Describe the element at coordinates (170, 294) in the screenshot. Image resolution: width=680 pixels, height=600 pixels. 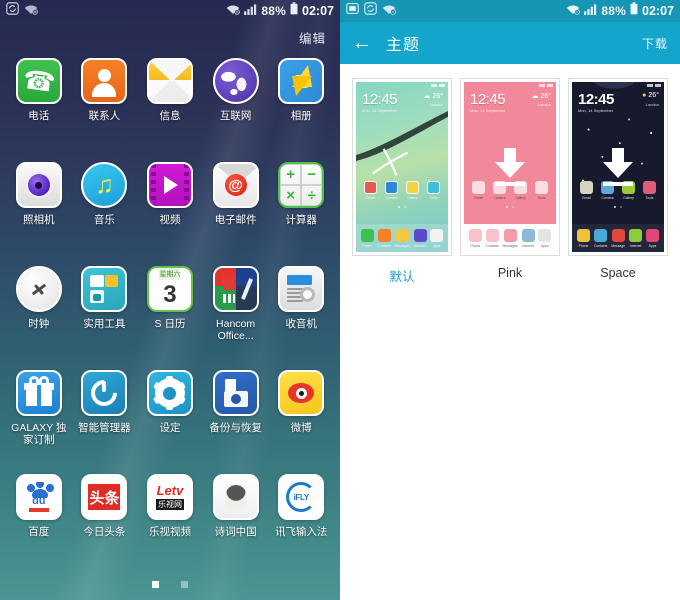
I see `calendar-day: 3` at that location.